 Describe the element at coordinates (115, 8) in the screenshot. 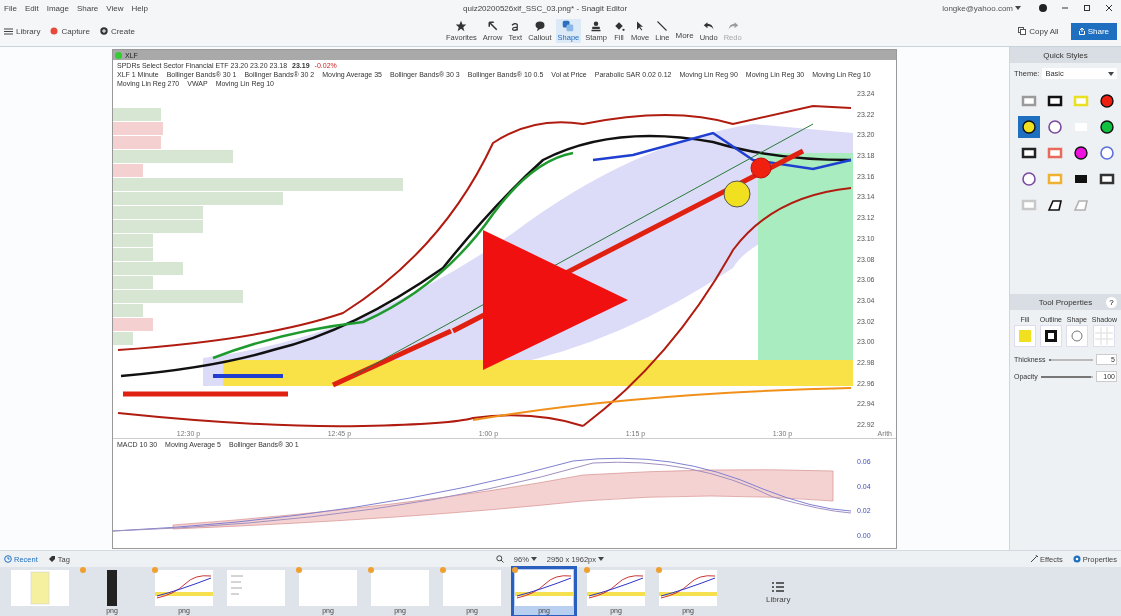

I see `menu-item: View` at that location.